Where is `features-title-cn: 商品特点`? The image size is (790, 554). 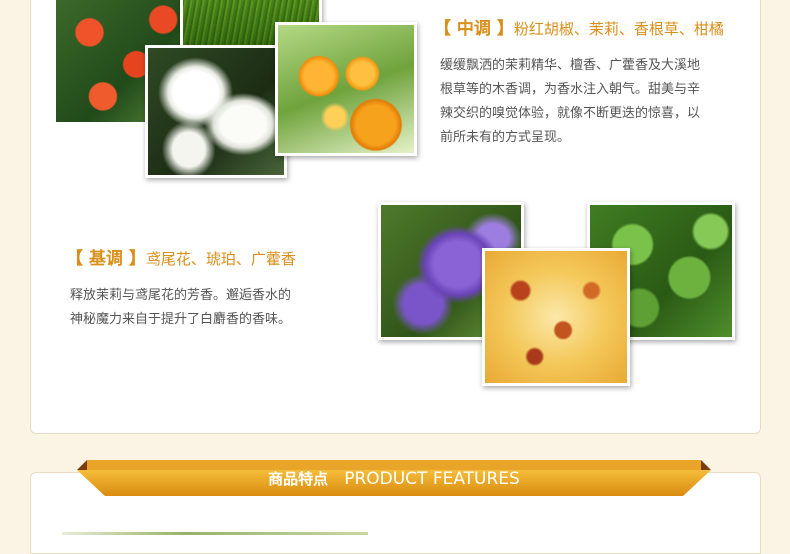
features-title-cn: 商品特点 is located at coordinates (298, 479).